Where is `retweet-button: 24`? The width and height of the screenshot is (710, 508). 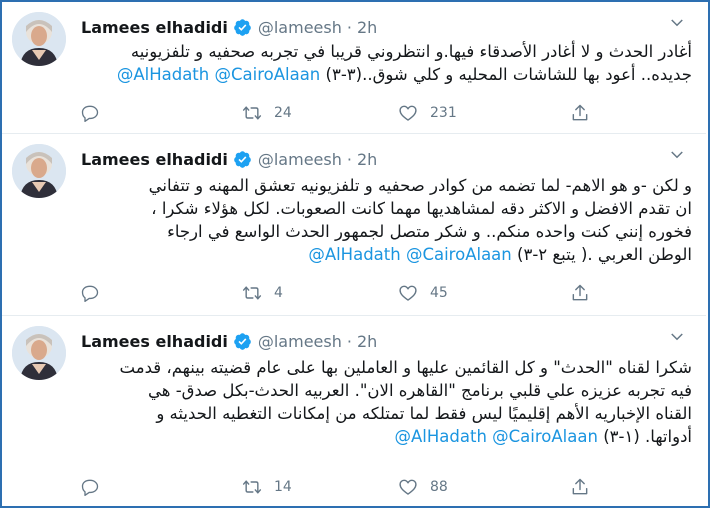 retweet-button: 24 is located at coordinates (267, 113).